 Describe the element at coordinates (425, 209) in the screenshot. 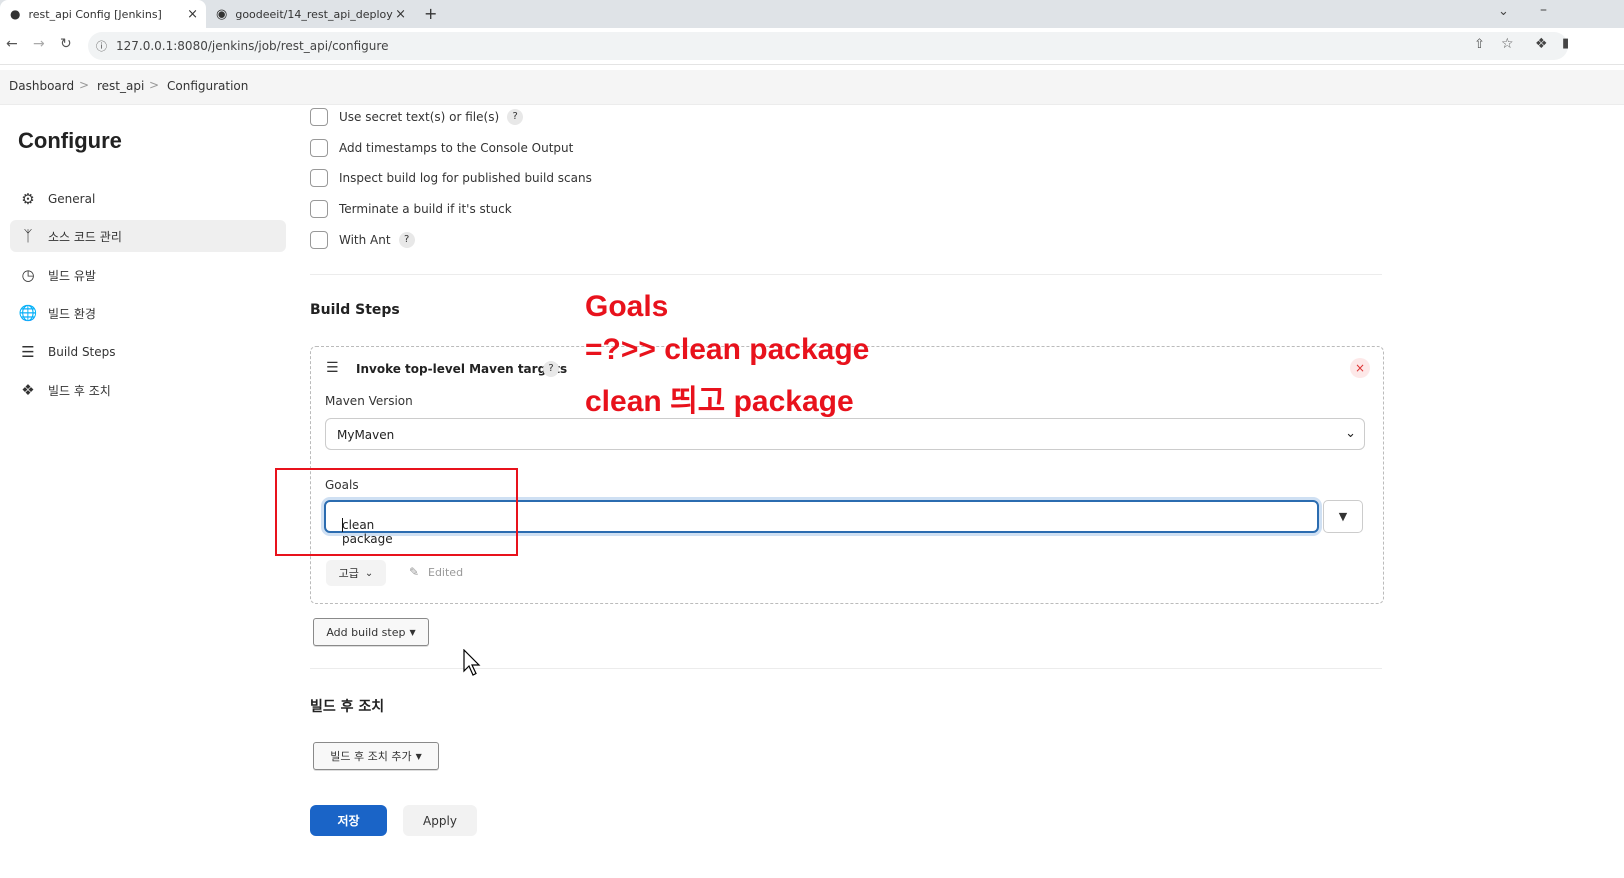

I see `option-label: Terminate a build if it's stuck` at that location.